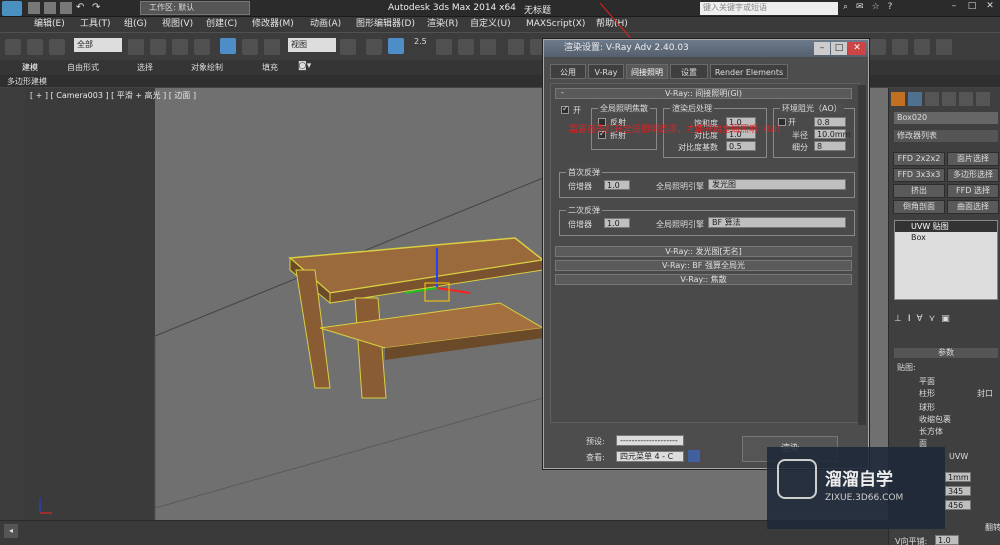  I want to click on workspace-dropdown: 工作区: 默认, so click(195, 8).